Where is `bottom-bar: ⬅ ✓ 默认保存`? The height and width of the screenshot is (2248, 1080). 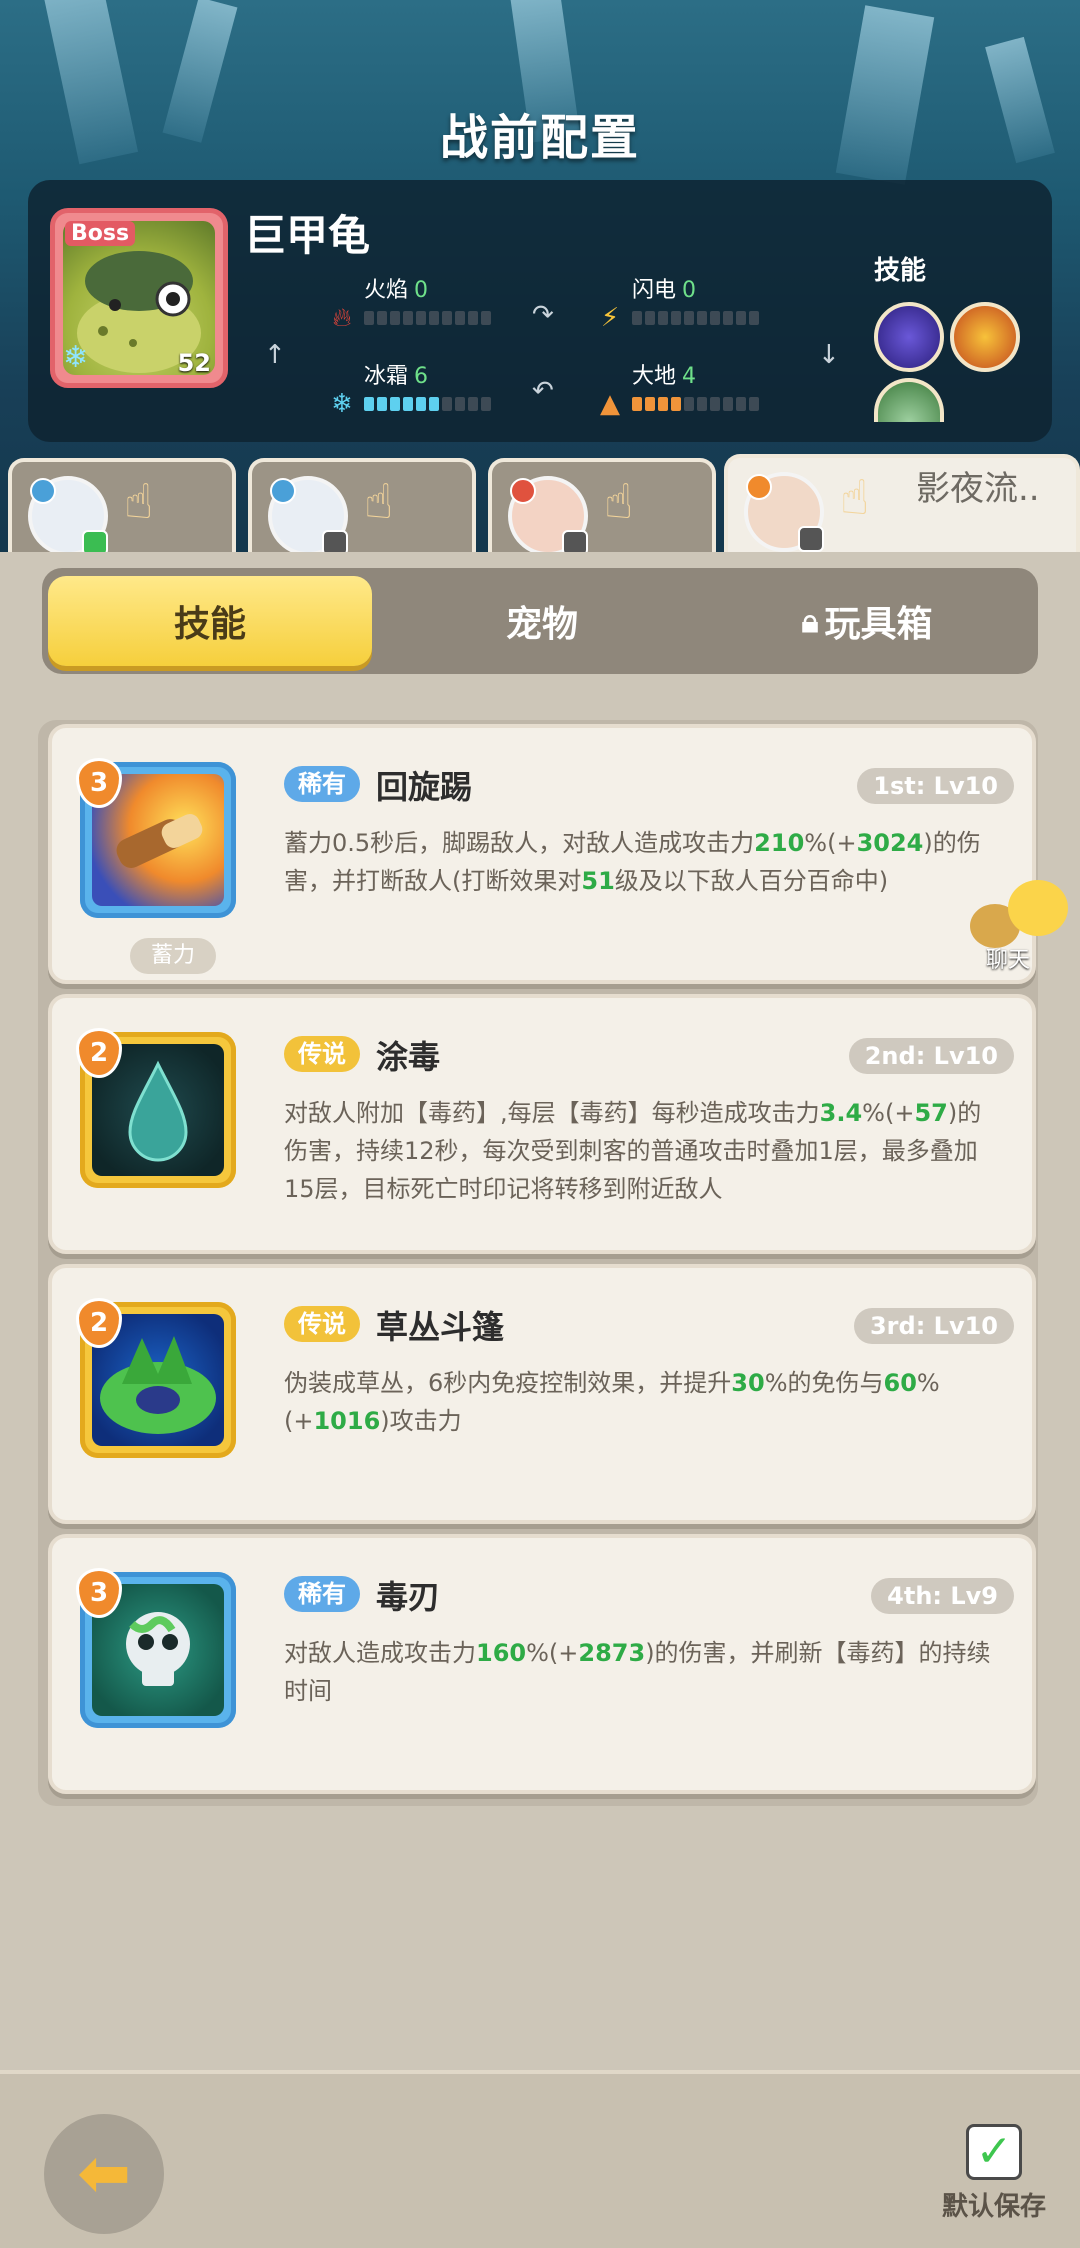 bottom-bar: ⬅ ✓ 默认保存 is located at coordinates (540, 2159).